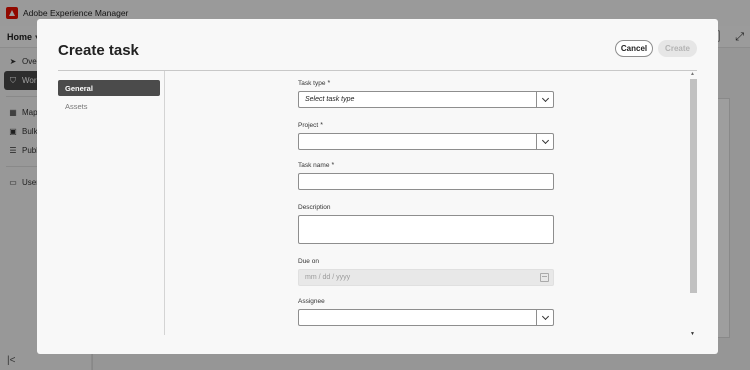 This screenshot has width=750, height=370. I want to click on scroll-up-icon: ▲, so click(692, 74).